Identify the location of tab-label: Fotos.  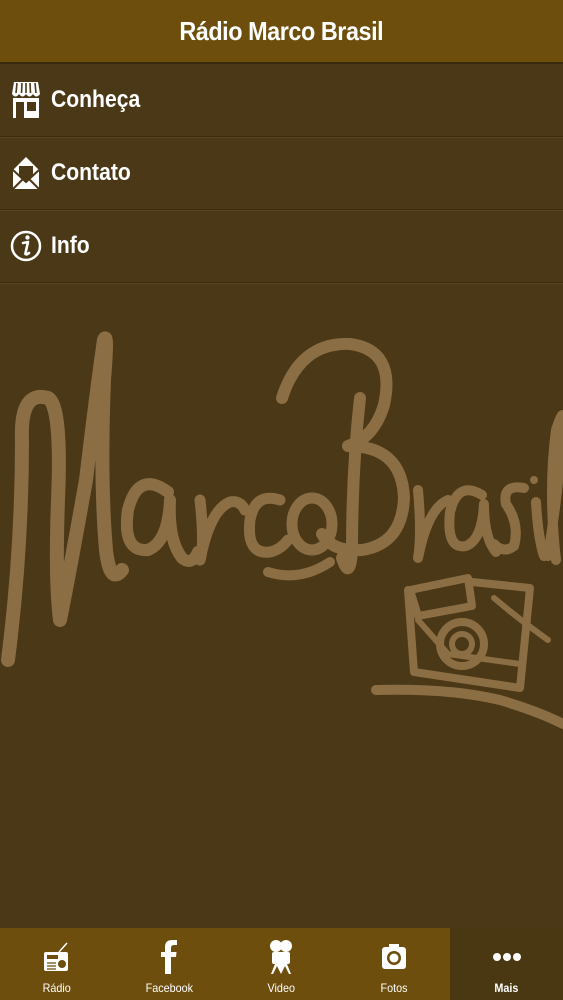
(394, 988).